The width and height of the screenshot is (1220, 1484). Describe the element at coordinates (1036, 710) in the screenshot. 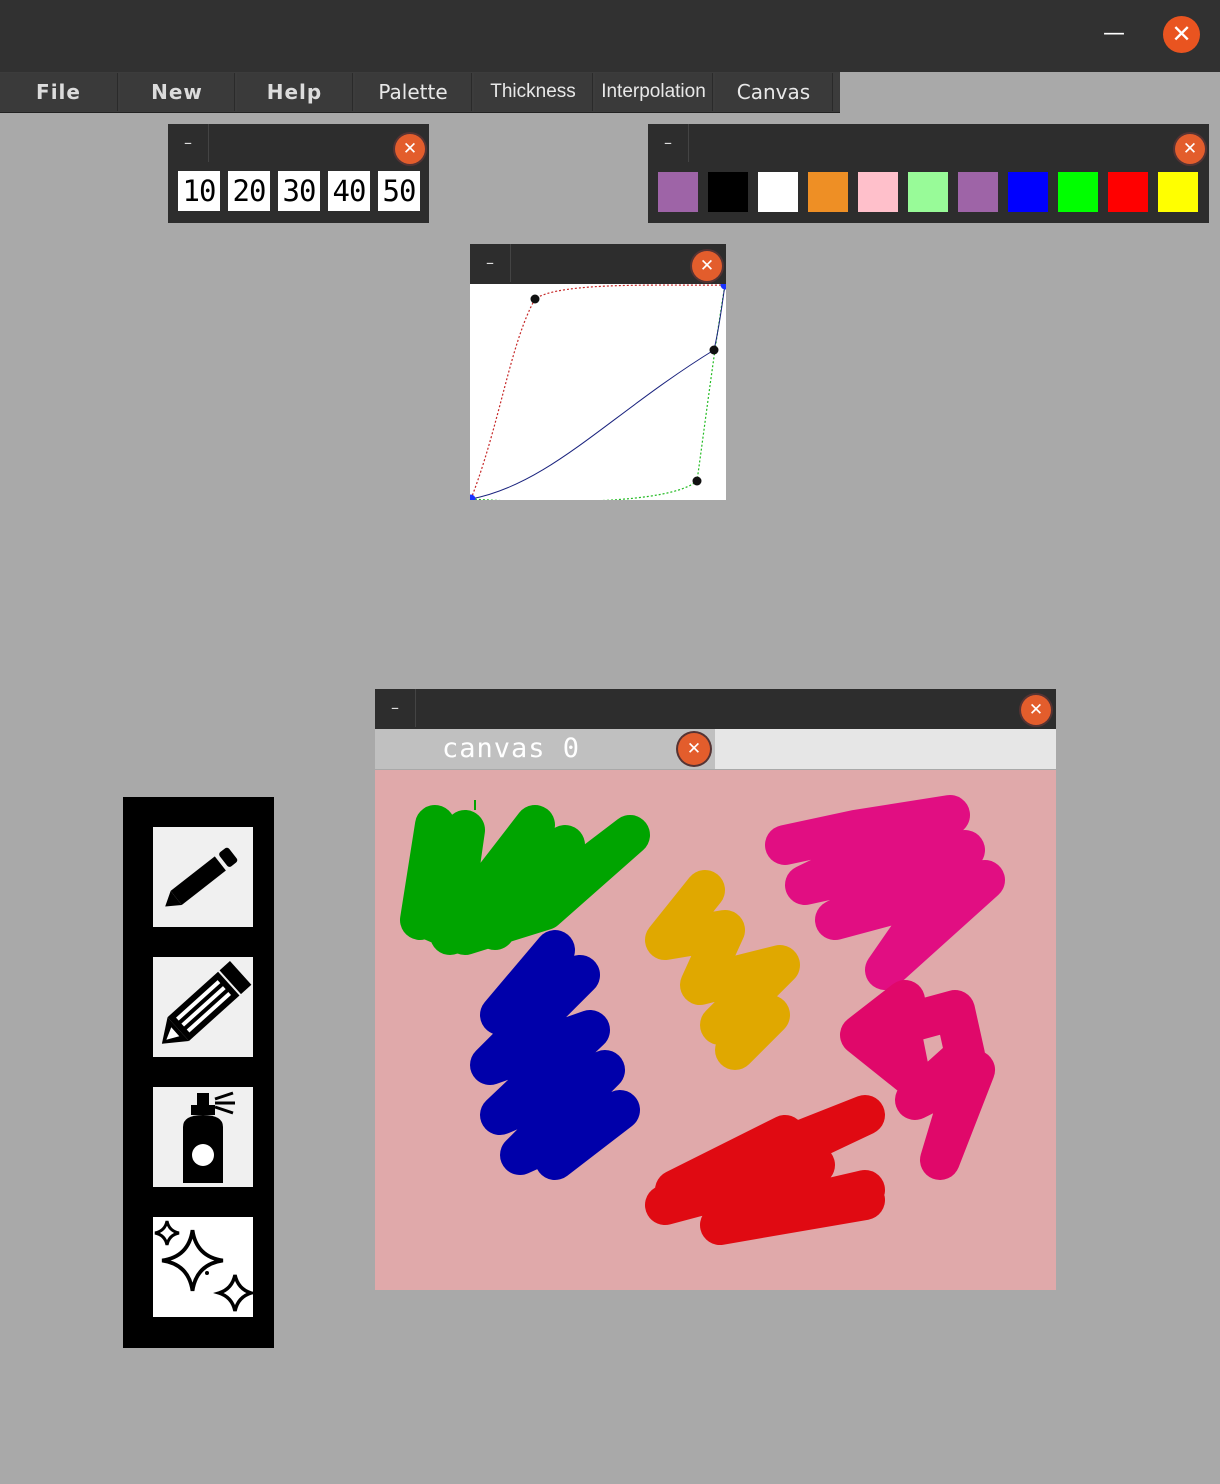

I see `canvas-window-close-button: ✕` at that location.